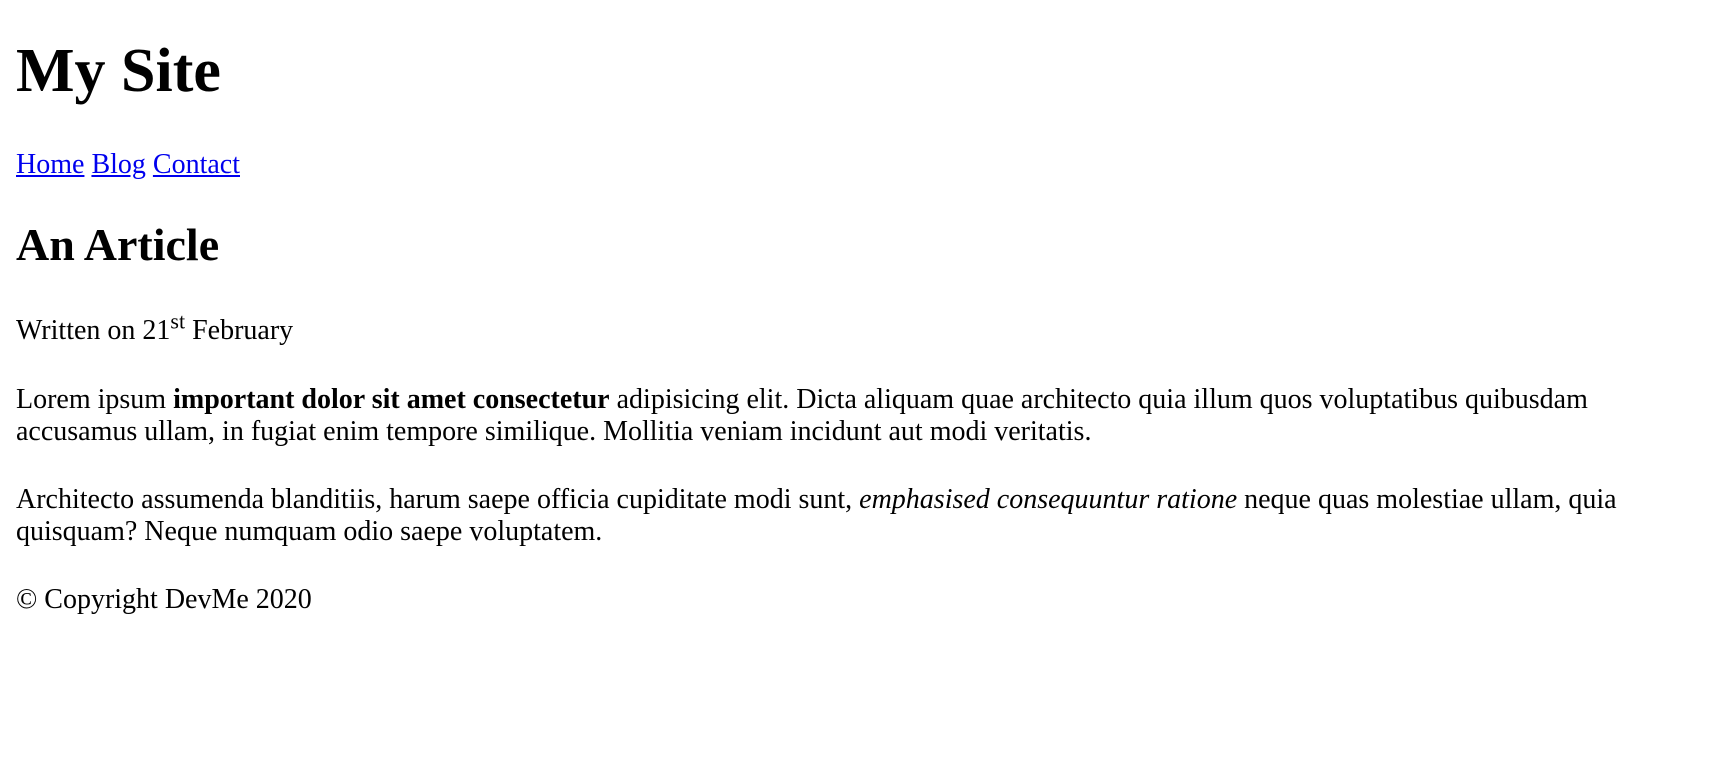  Describe the element at coordinates (178, 322) in the screenshot. I see `date-ordinal-suffix: st` at that location.